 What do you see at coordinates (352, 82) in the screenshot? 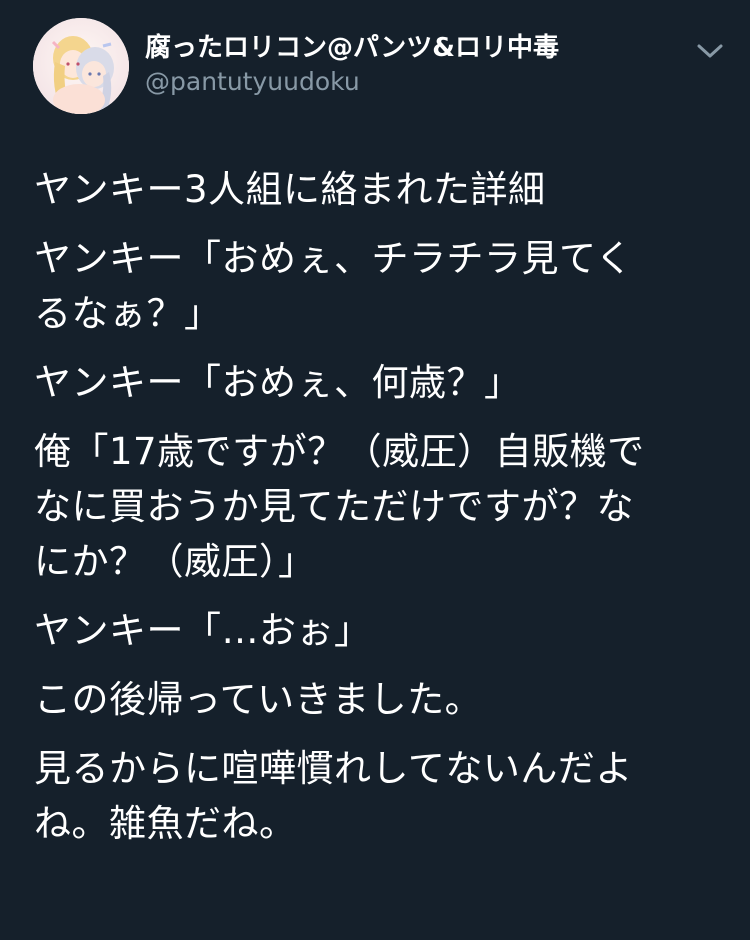
I see `account-handle: @pantutyuudoku` at bounding box center [352, 82].